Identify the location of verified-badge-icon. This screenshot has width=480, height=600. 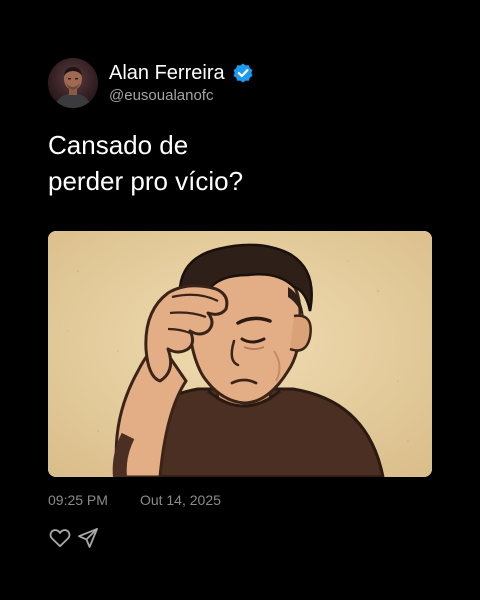
(243, 73).